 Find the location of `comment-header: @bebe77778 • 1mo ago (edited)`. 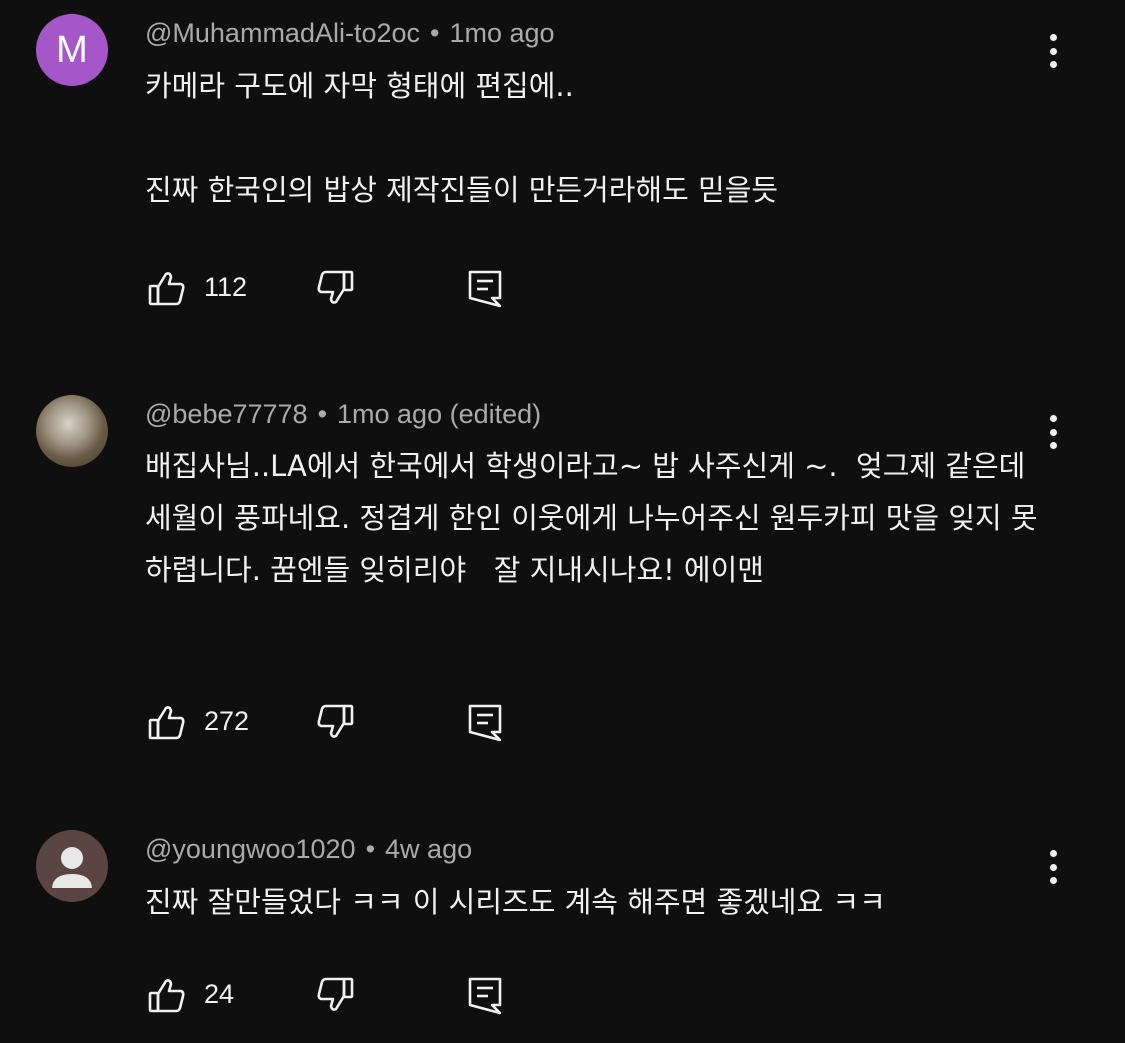

comment-header: @bebe77778 • 1mo ago (edited) is located at coordinates (343, 414).